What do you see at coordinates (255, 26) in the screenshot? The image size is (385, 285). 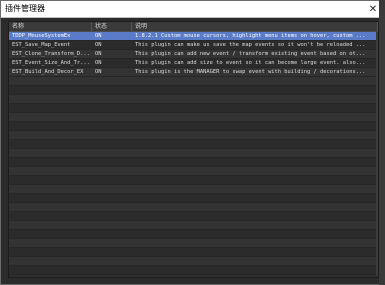 I see `column-header-description: 说明` at bounding box center [255, 26].